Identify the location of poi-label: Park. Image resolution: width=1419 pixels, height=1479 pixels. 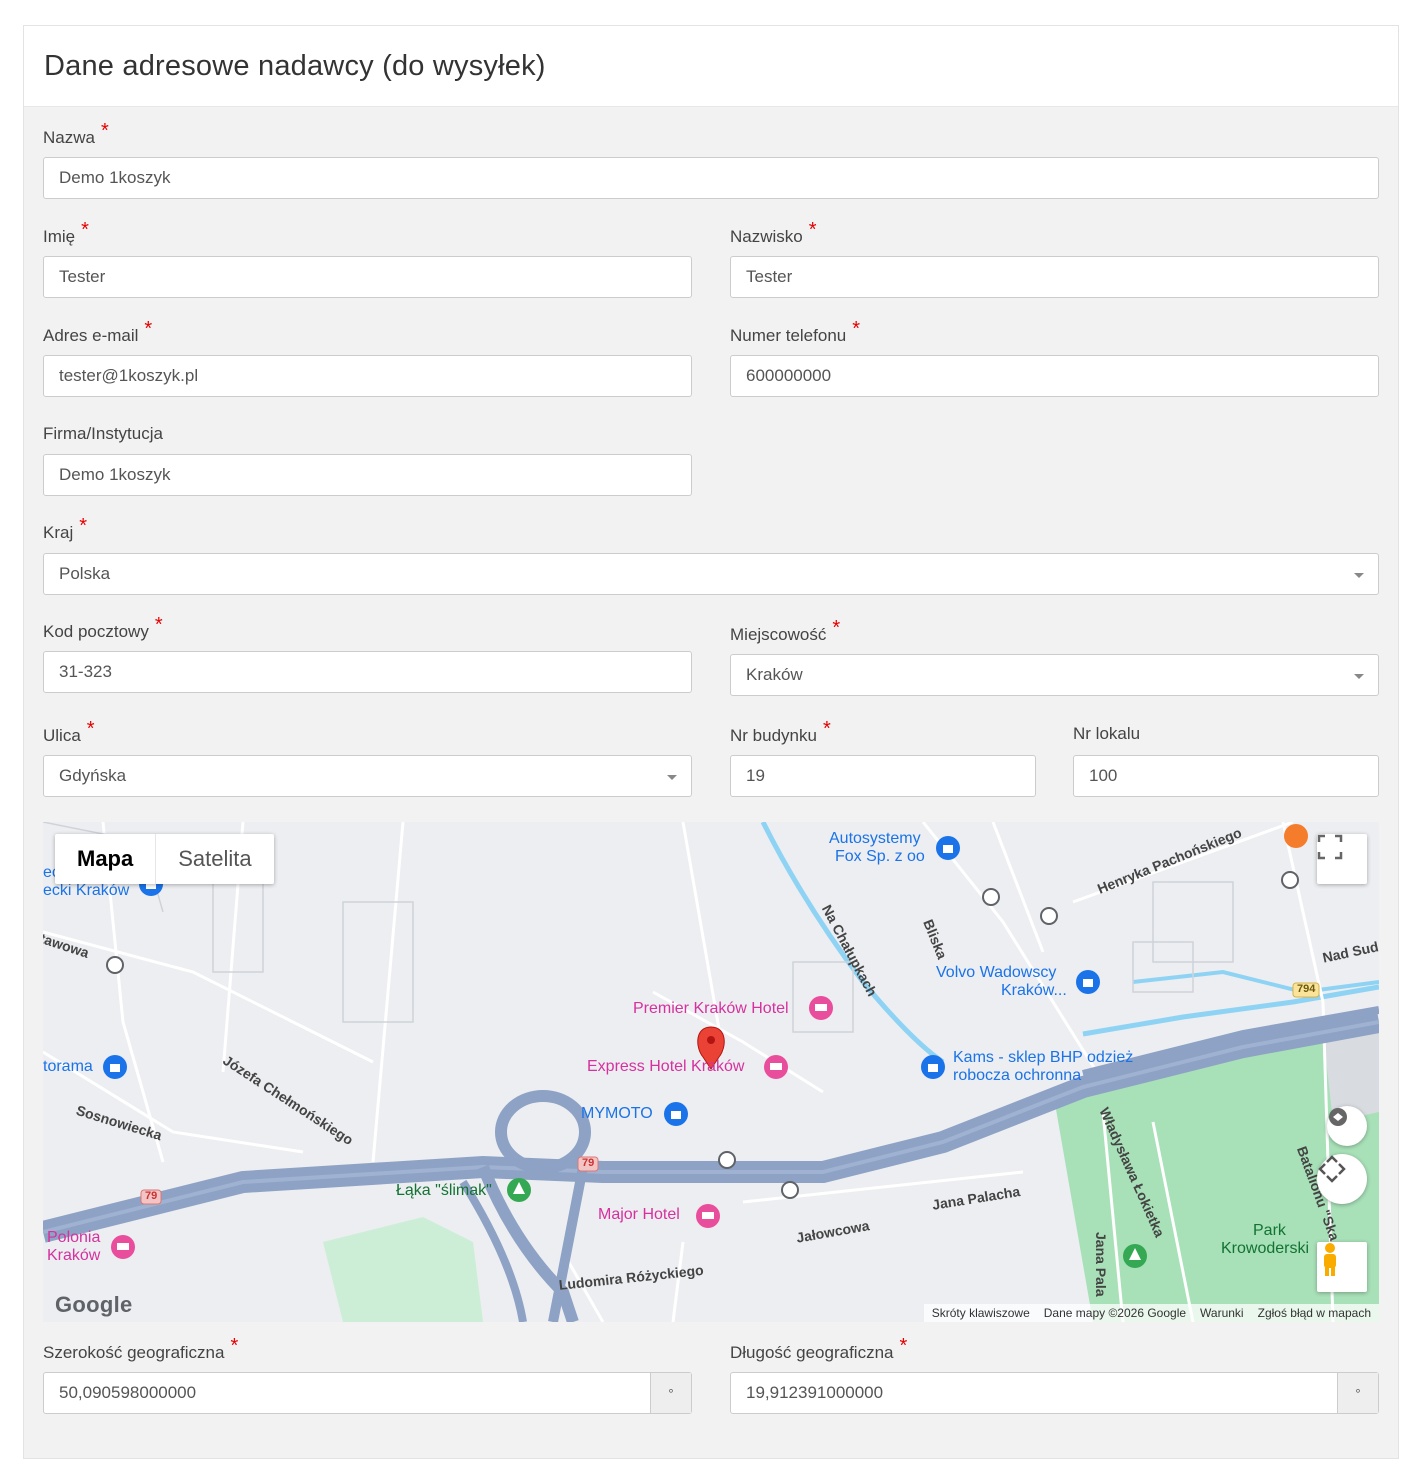
(1269, 1231).